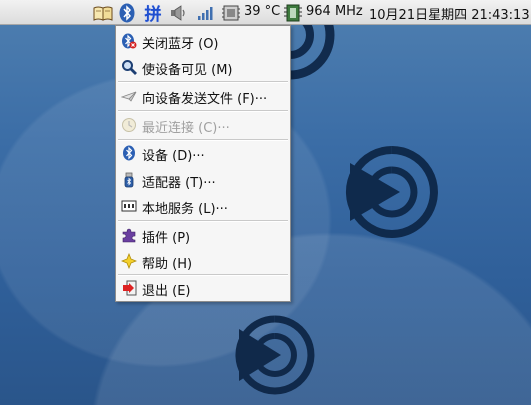 The width and height of the screenshot is (531, 405). What do you see at coordinates (166, 291) in the screenshot?
I see `menu-item-label: 退出 (E)` at bounding box center [166, 291].